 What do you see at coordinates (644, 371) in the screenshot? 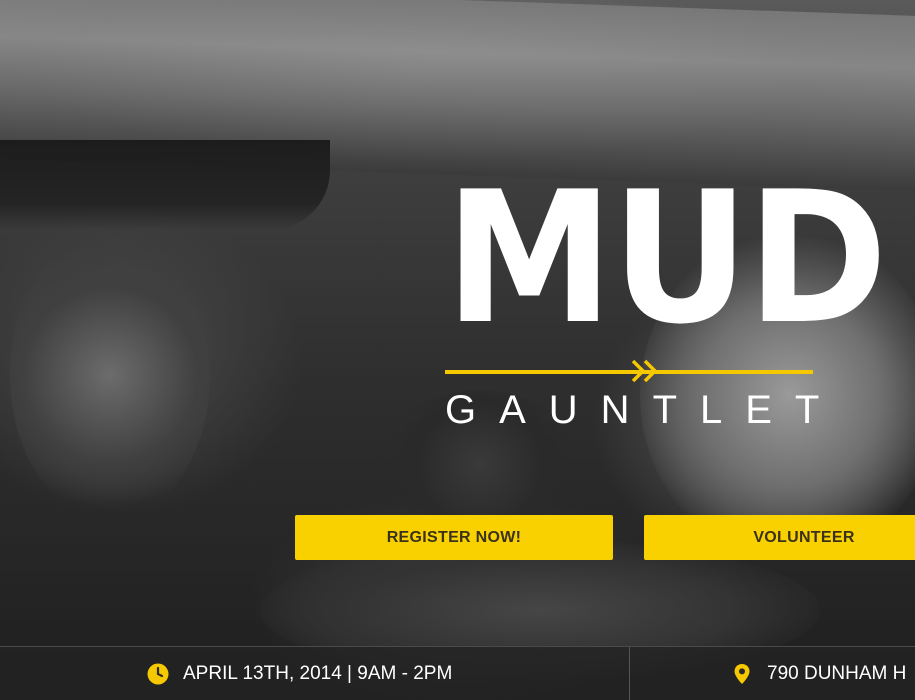
I see `double-chevron-right-icon` at bounding box center [644, 371].